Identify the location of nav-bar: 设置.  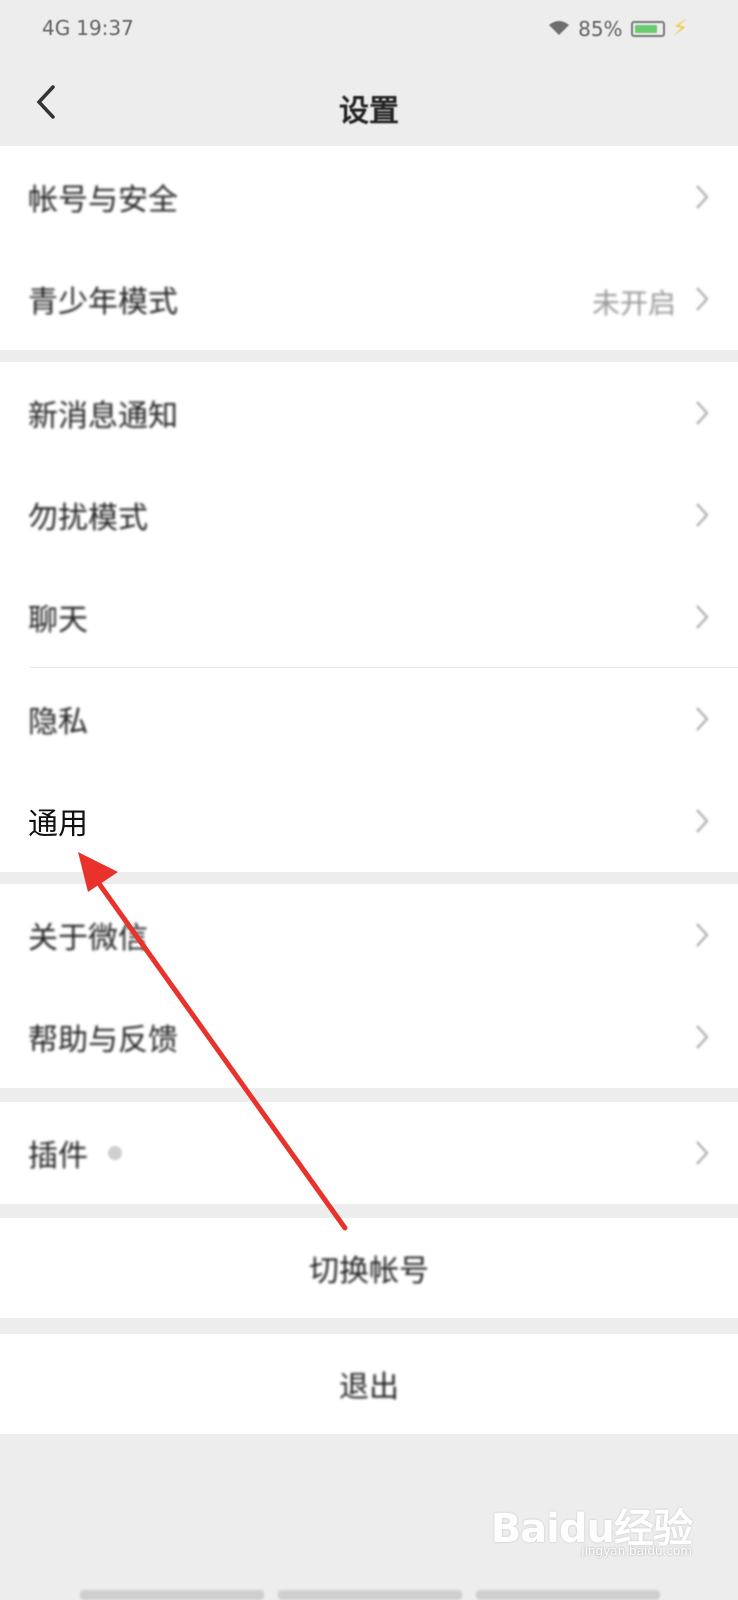
(369, 103).